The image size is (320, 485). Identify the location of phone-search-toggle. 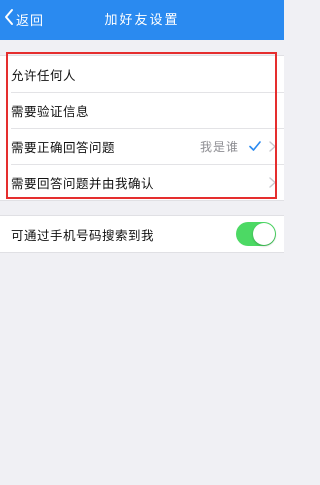
(256, 234).